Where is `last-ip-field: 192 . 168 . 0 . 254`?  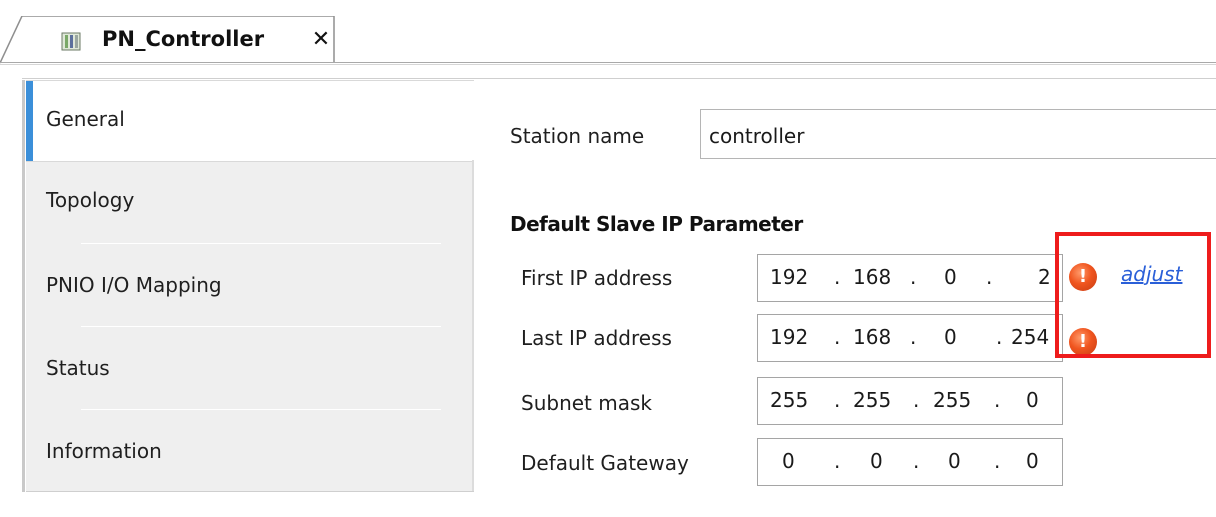
last-ip-field: 192 . 168 . 0 . 254 is located at coordinates (910, 338).